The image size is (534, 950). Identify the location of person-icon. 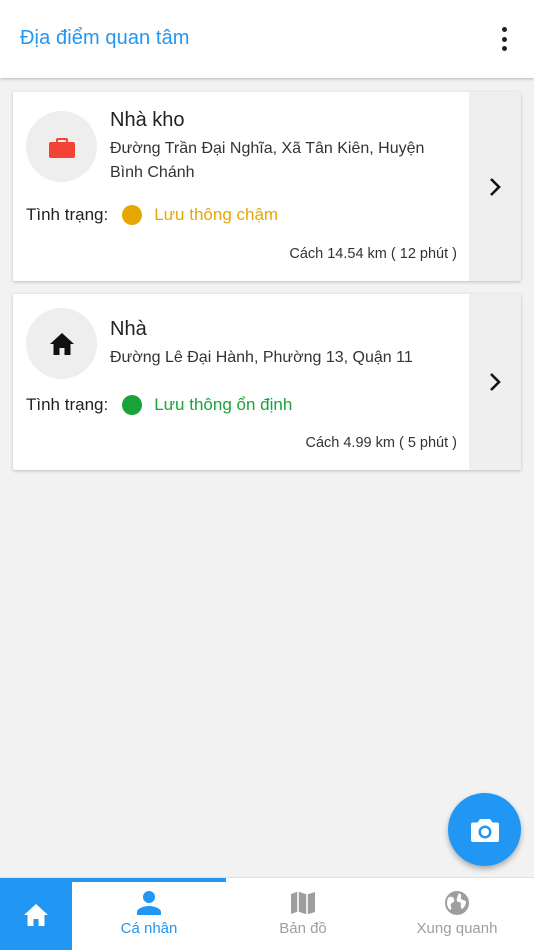
(149, 903).